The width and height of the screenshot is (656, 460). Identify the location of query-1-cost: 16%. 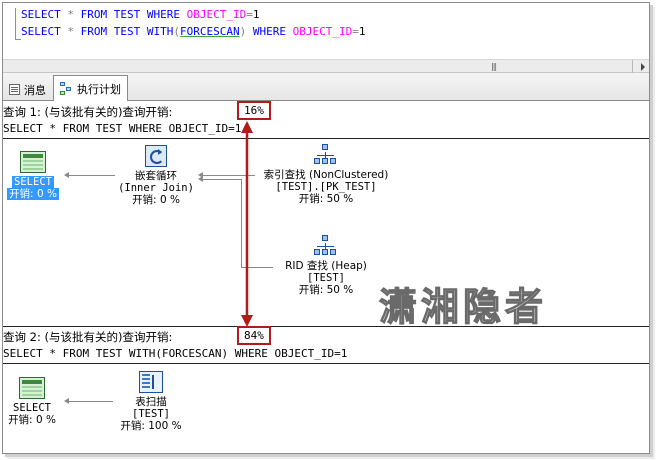
(254, 110).